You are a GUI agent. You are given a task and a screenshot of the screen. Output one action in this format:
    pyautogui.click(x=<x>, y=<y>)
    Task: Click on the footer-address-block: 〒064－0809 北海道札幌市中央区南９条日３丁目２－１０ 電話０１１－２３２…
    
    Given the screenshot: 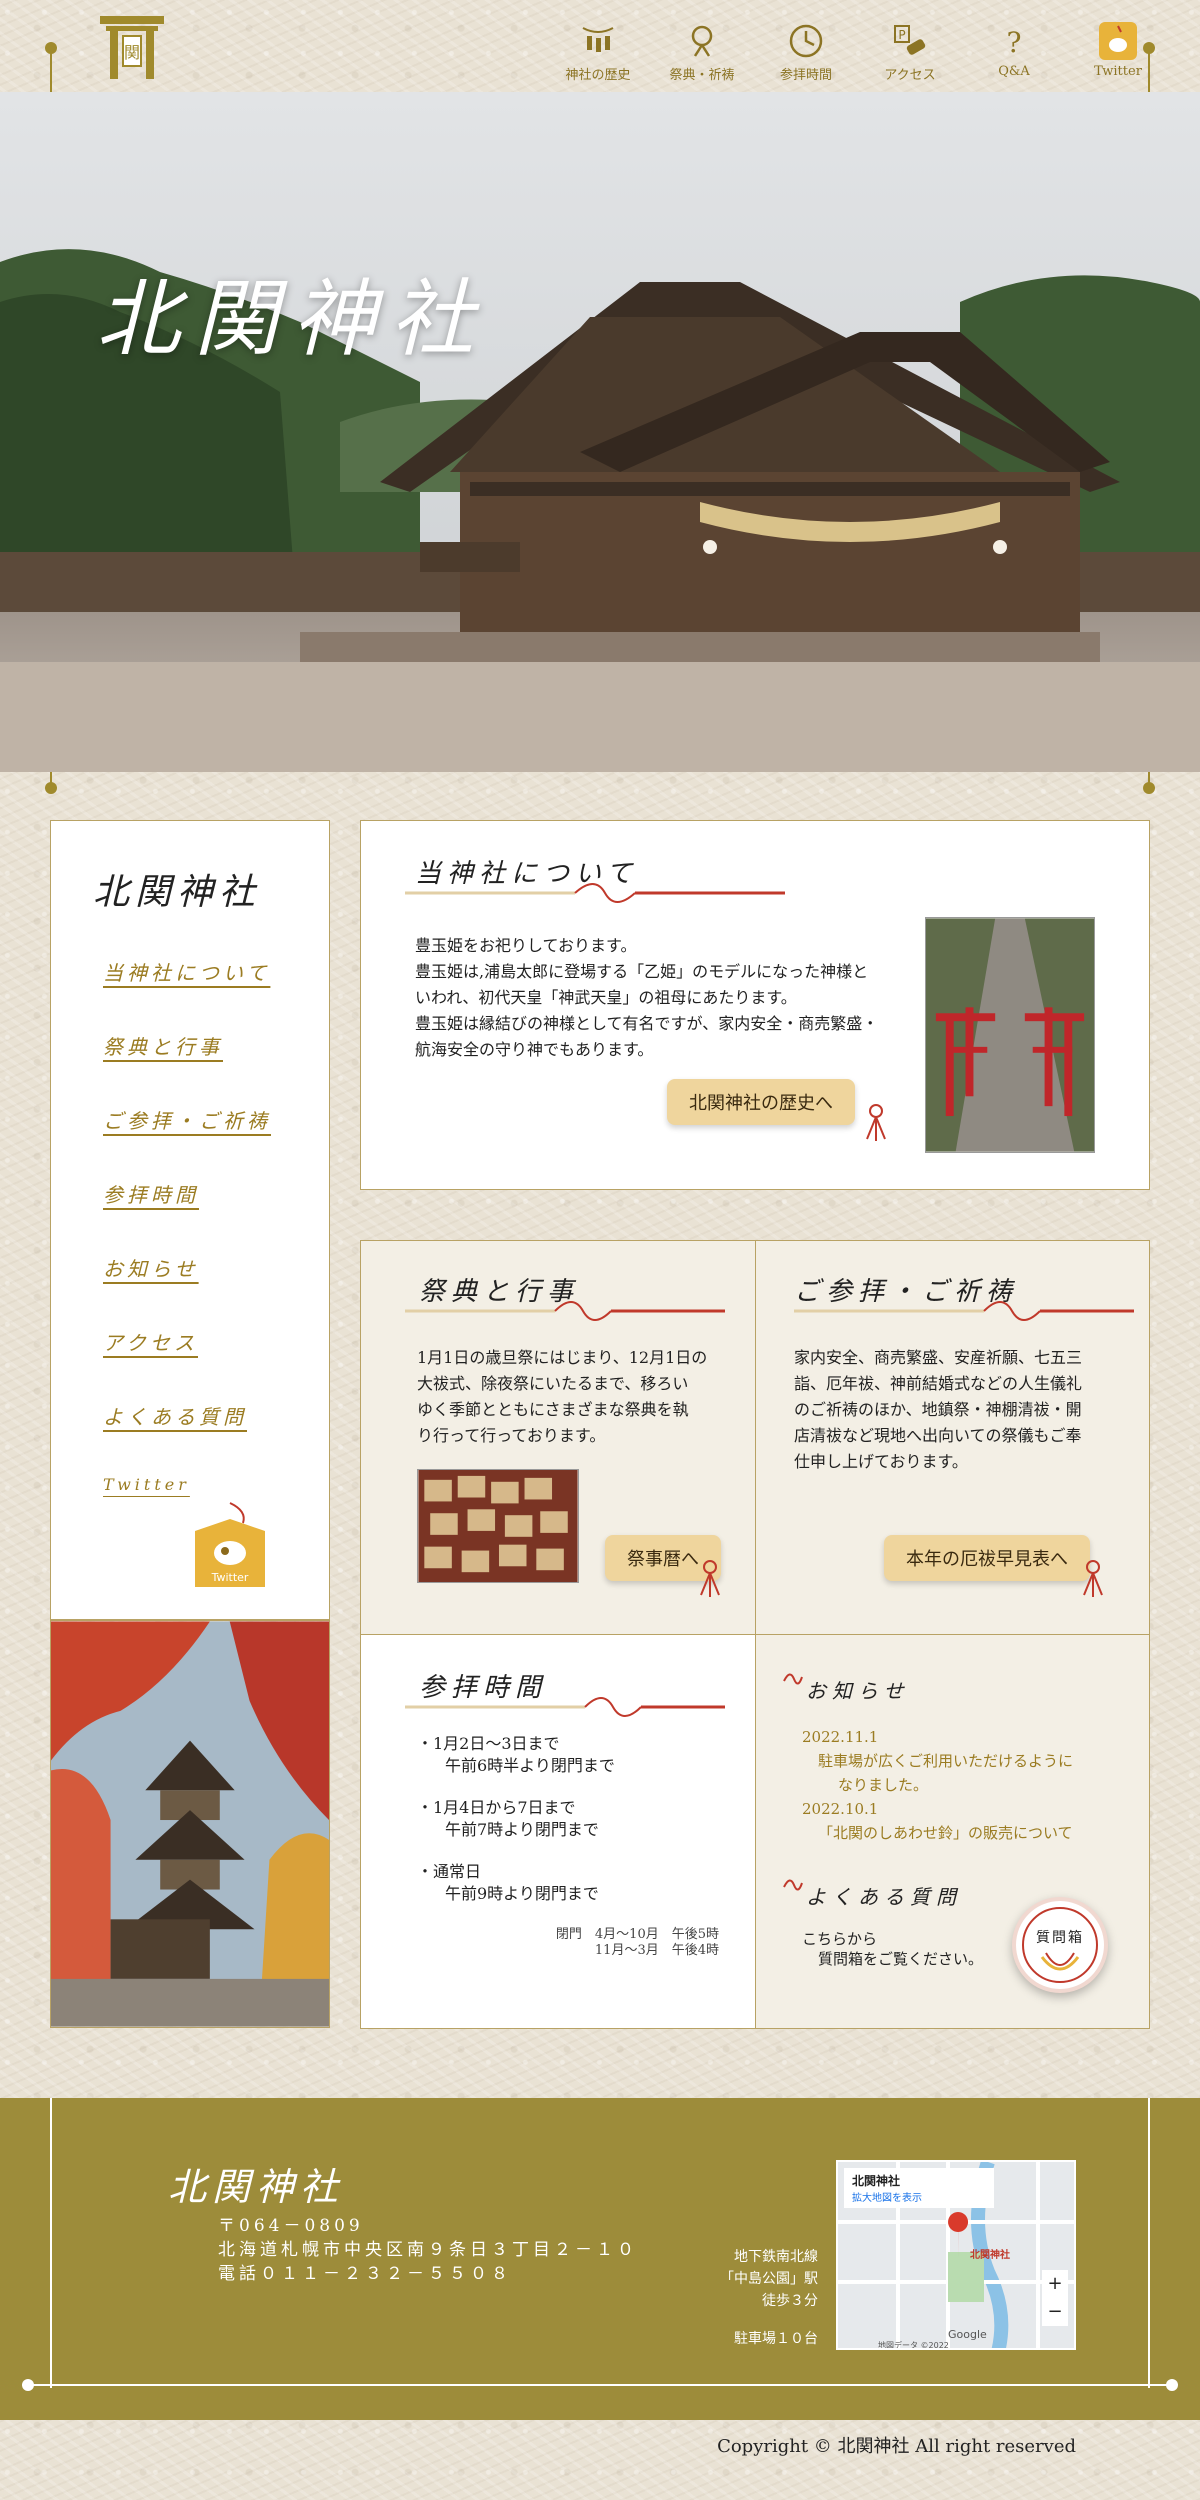 What is the action you would take?
    pyautogui.click(x=428, y=2250)
    